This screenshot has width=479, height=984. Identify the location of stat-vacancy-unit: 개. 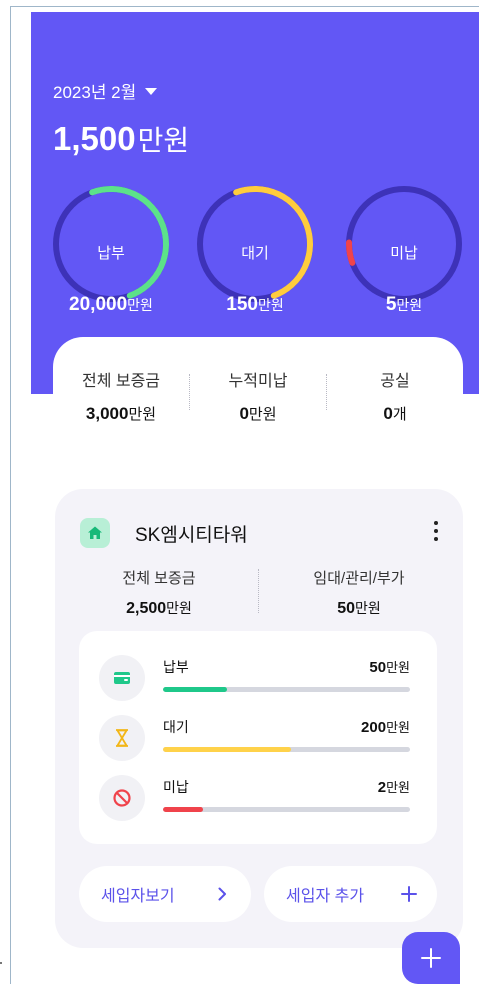
(399, 414).